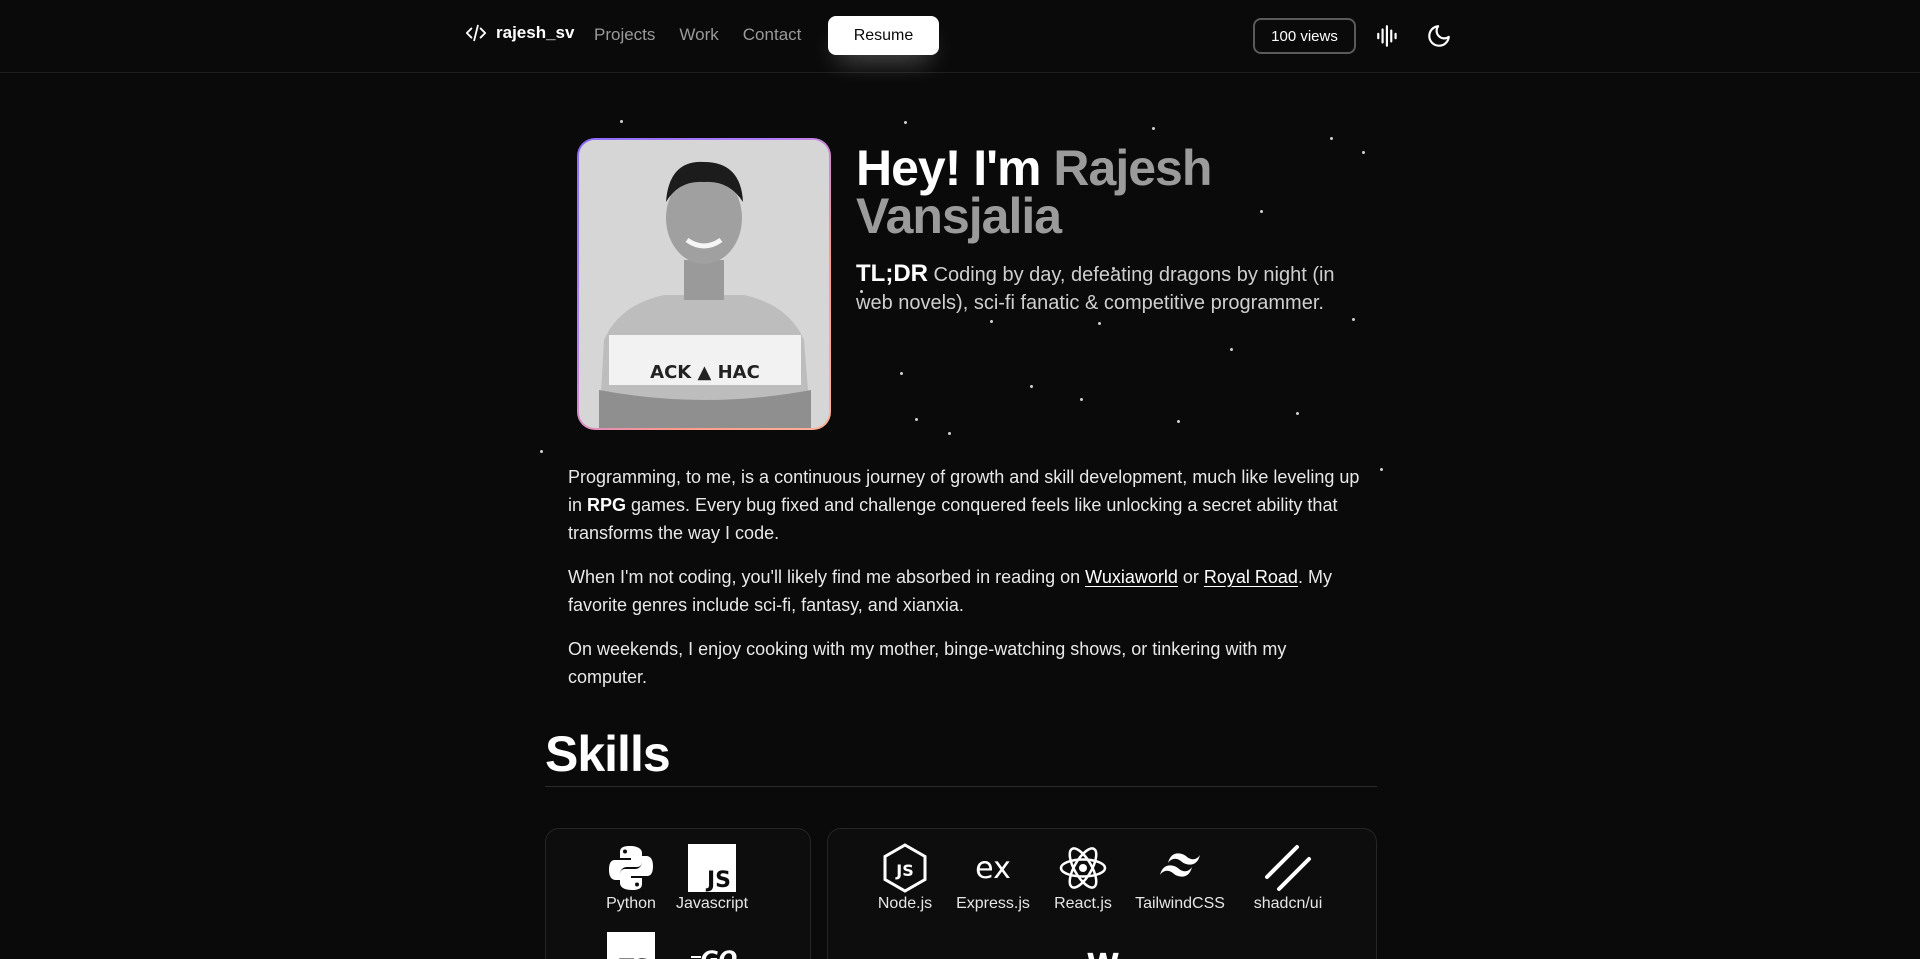 The image size is (1920, 959). Describe the element at coordinates (1251, 577) in the screenshot. I see `royal-road-link: Royal Road` at that location.